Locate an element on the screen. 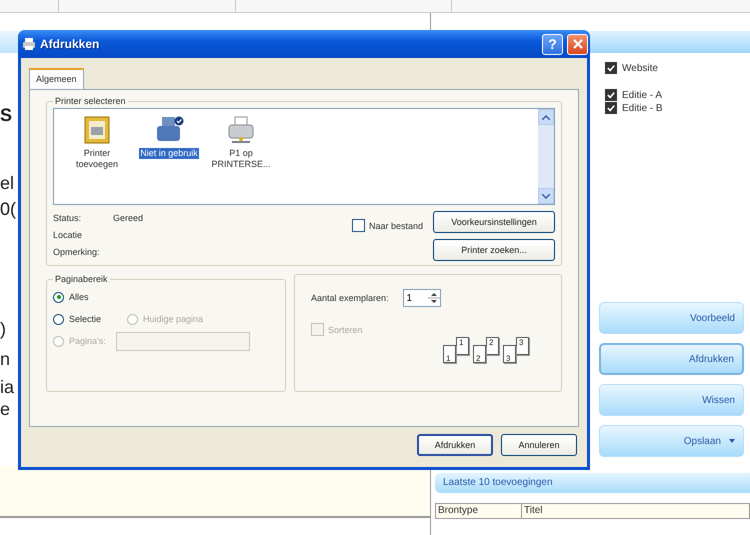 The image size is (750, 535). scroll-up-icon is located at coordinates (546, 117).